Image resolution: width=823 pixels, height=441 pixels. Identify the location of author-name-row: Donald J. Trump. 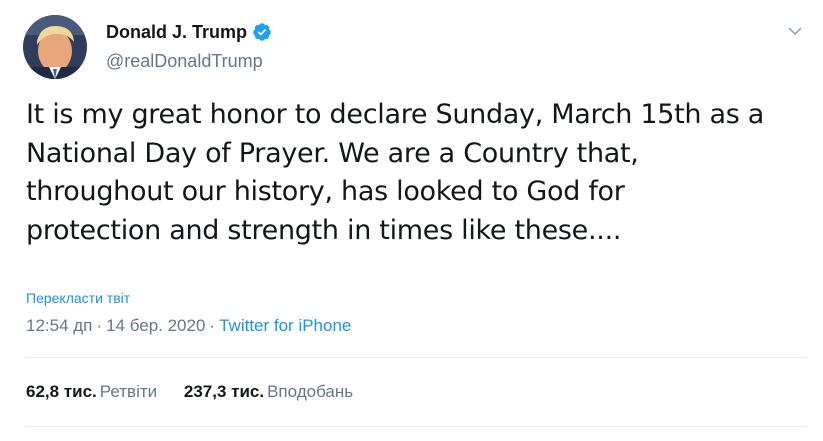
(189, 32).